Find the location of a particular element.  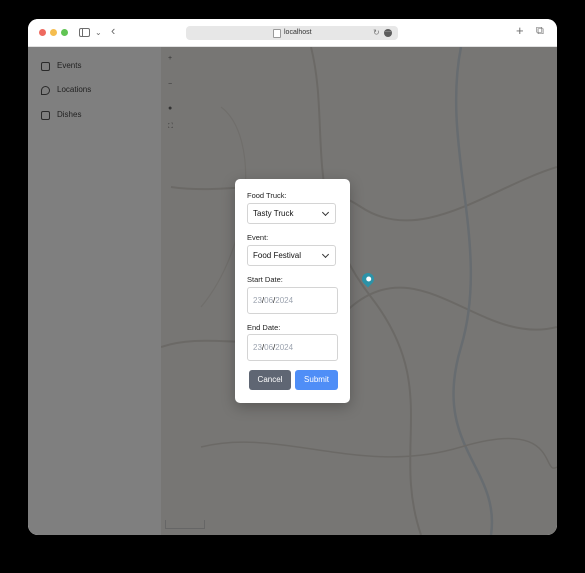

address-bar-url: localhost is located at coordinates (298, 32).